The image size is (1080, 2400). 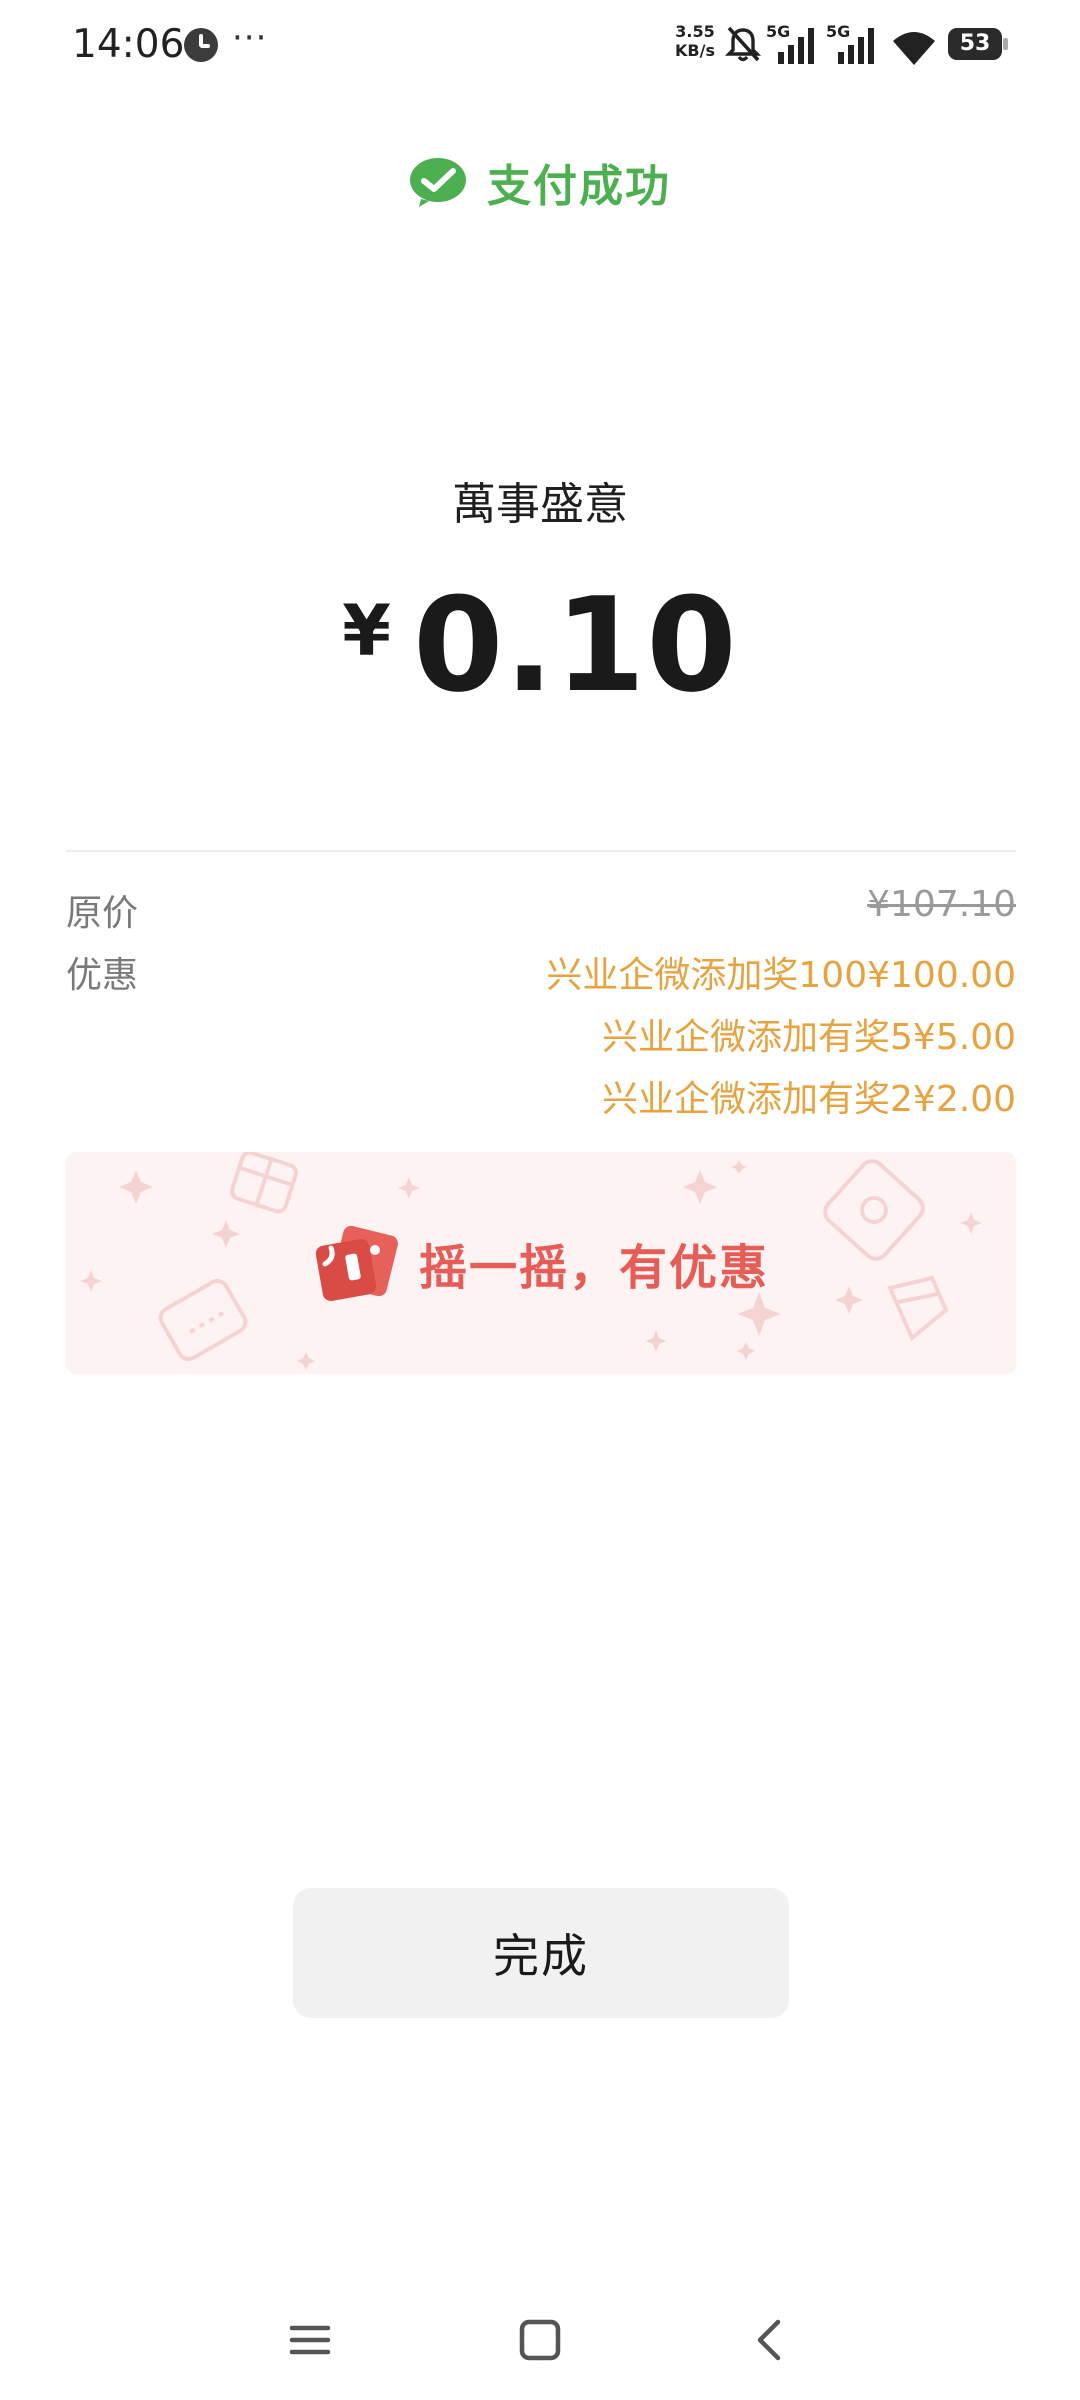 I want to click on payment-success-title: 支付成功, so click(x=579, y=186).